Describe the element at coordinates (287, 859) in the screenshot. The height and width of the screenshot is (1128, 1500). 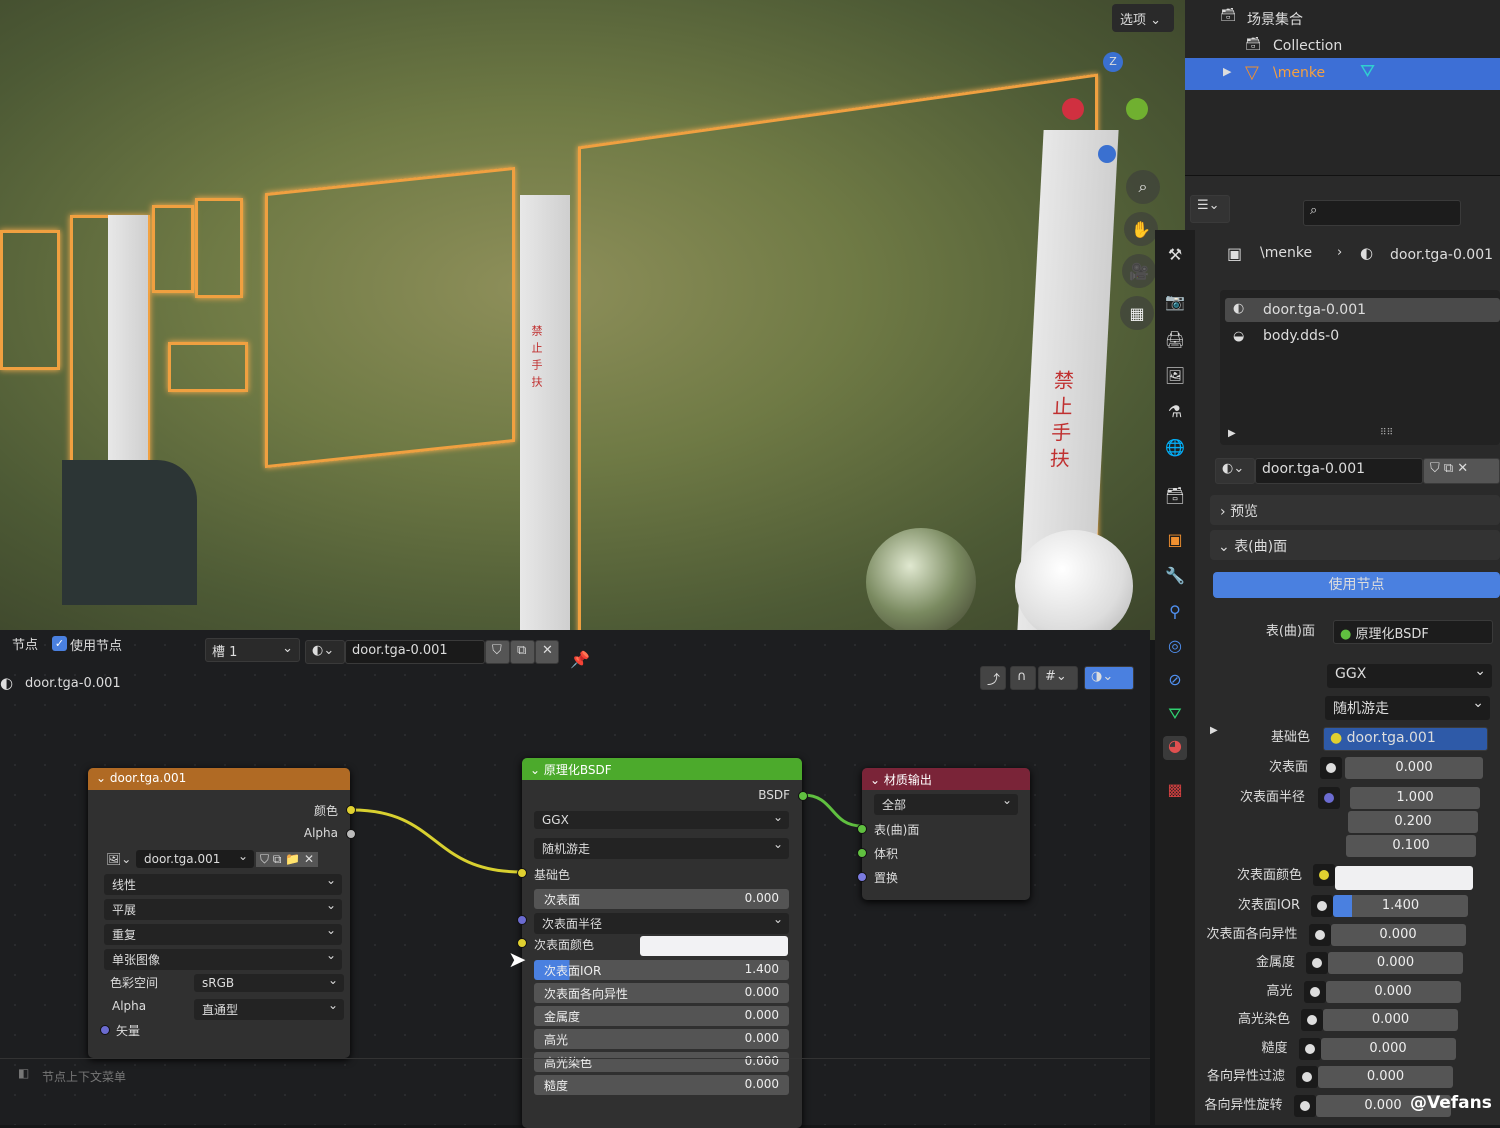
I see `image-fake-user-icon: ⛉ ⧉ 📁 ✕` at that location.